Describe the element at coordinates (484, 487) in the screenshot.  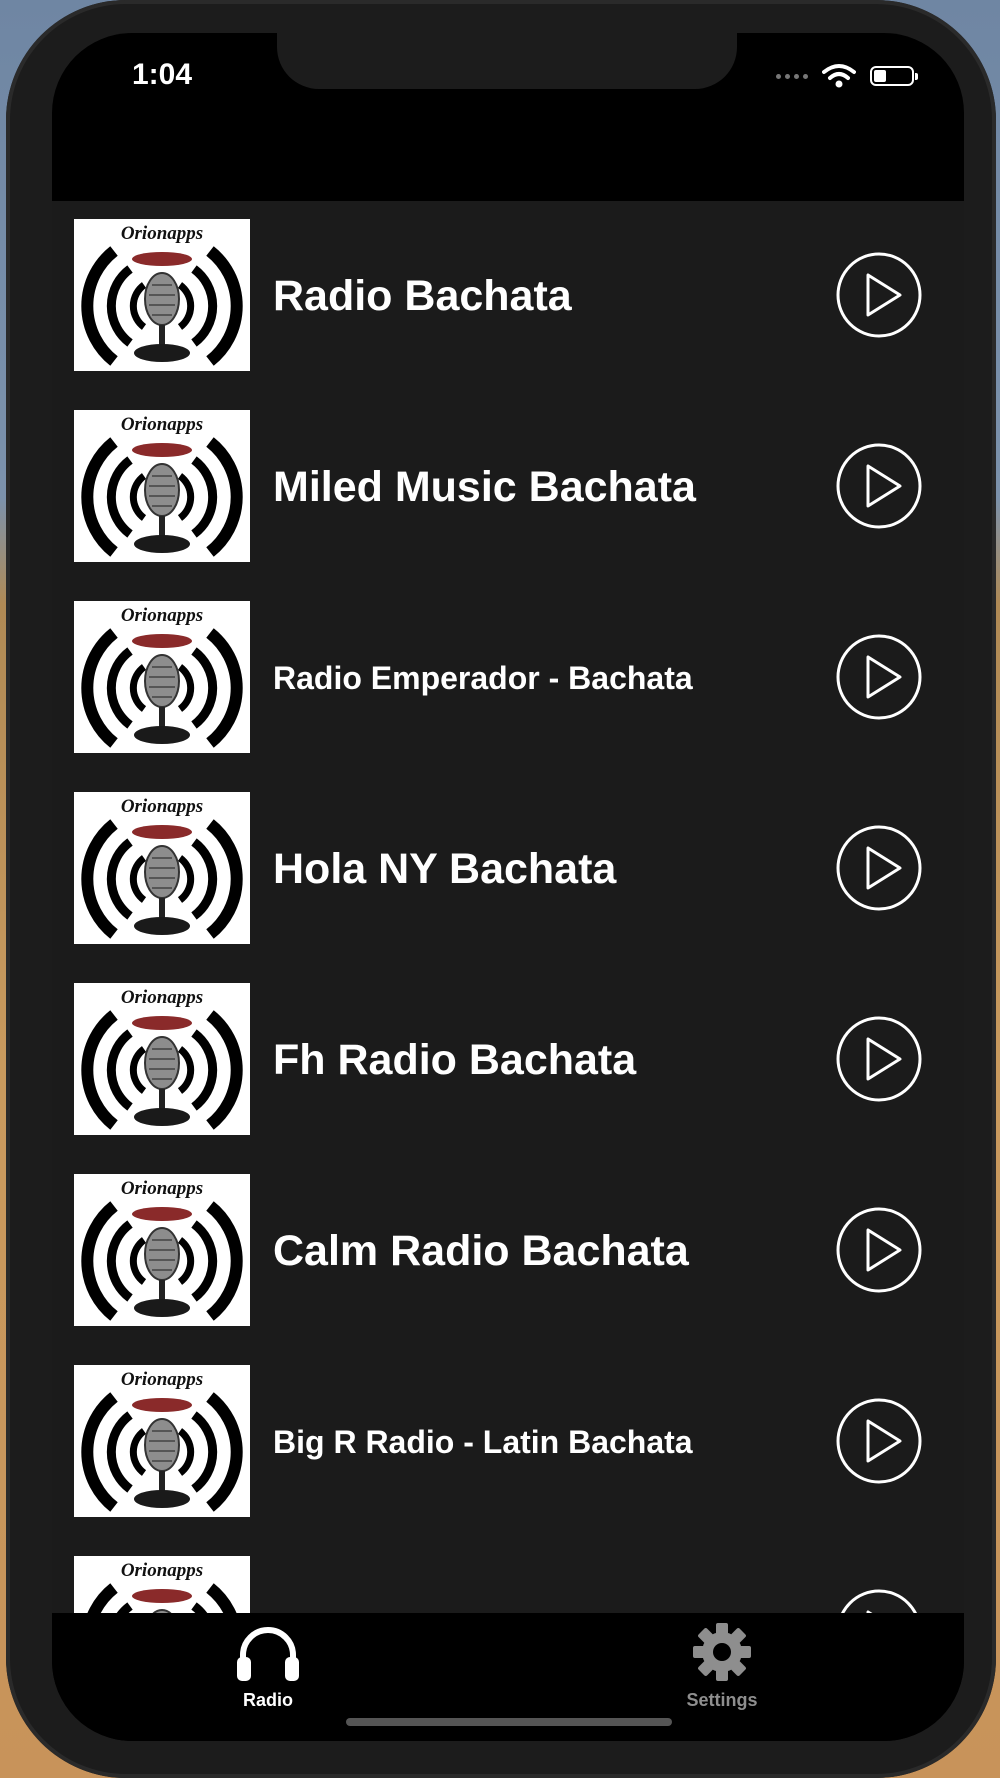
I see `station-name: Miled Music Bachata` at that location.